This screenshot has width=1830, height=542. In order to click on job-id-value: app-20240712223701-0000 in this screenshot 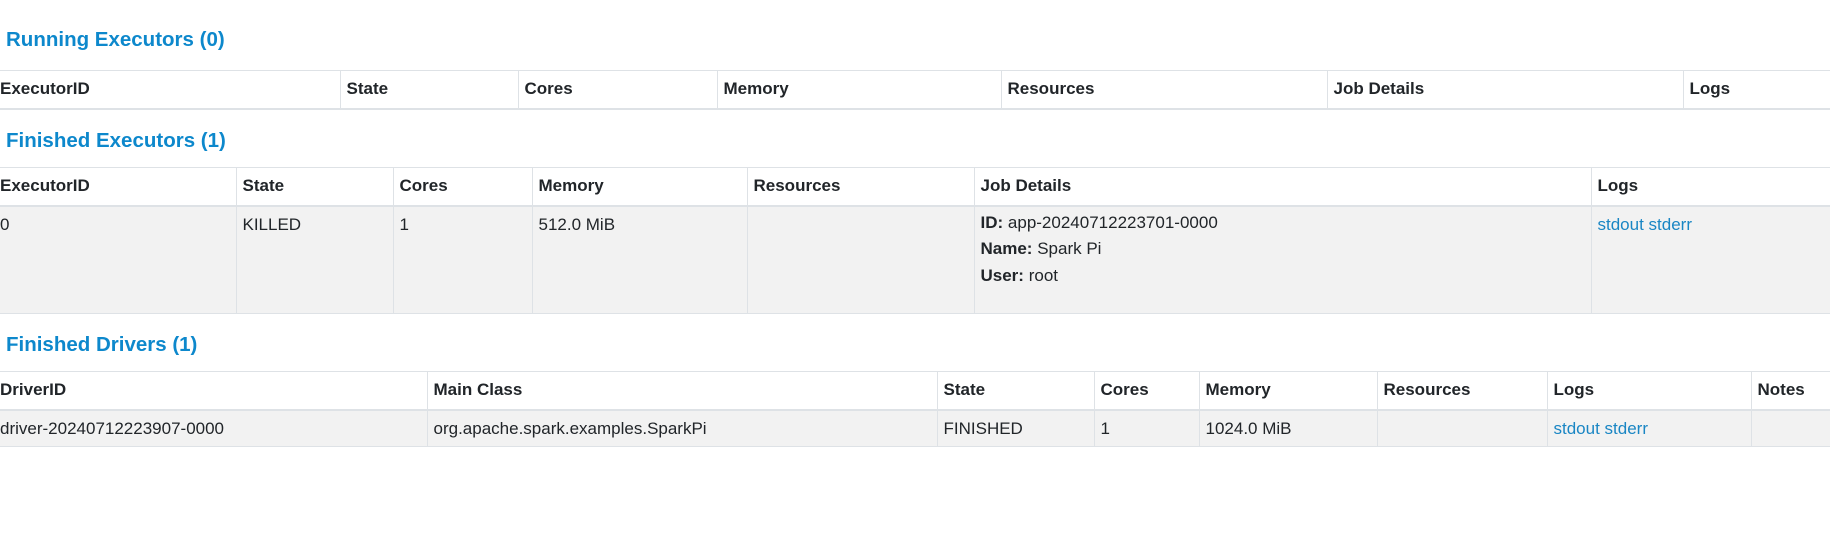, I will do `click(1112, 222)`.